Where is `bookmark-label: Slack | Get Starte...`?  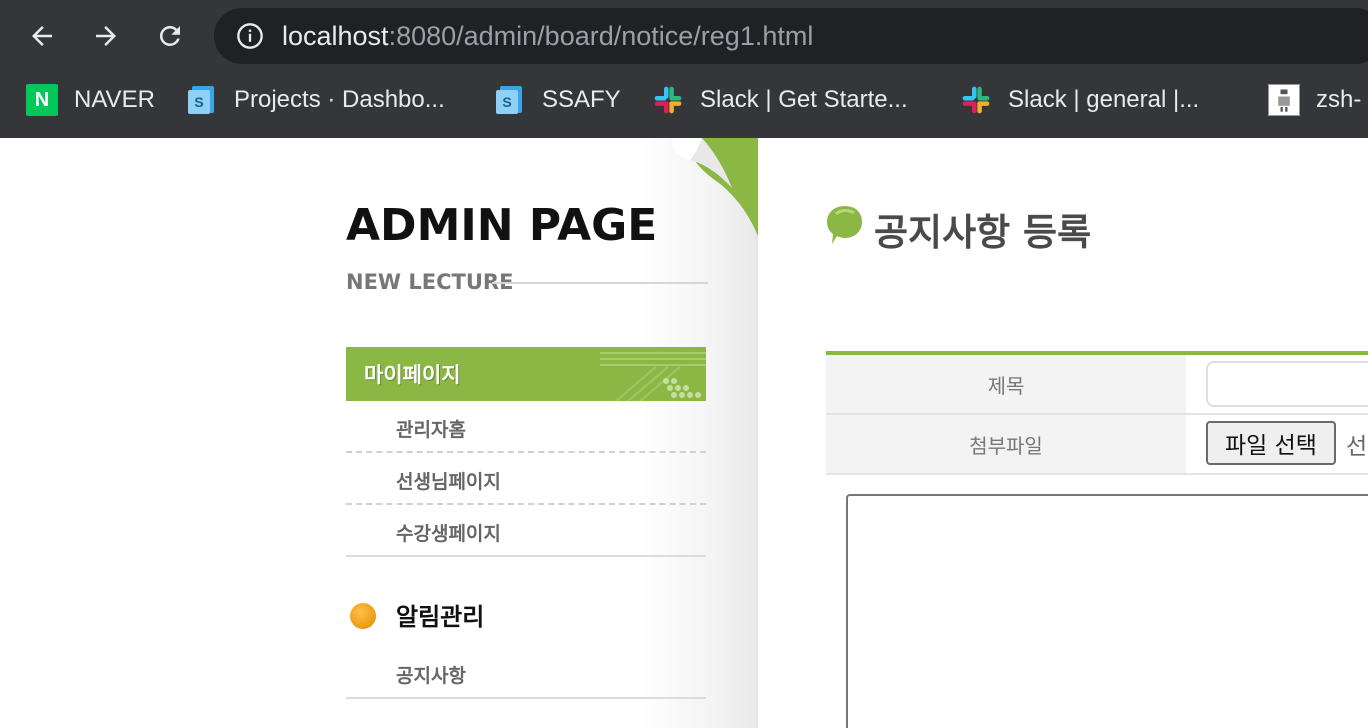
bookmark-label: Slack | Get Starte... is located at coordinates (804, 99).